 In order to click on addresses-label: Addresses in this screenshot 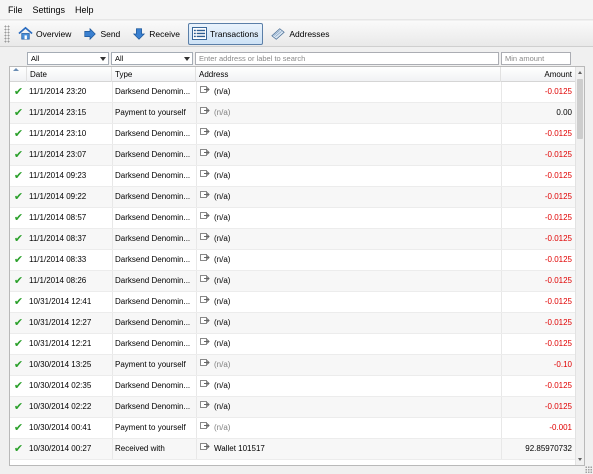, I will do `click(309, 33)`.